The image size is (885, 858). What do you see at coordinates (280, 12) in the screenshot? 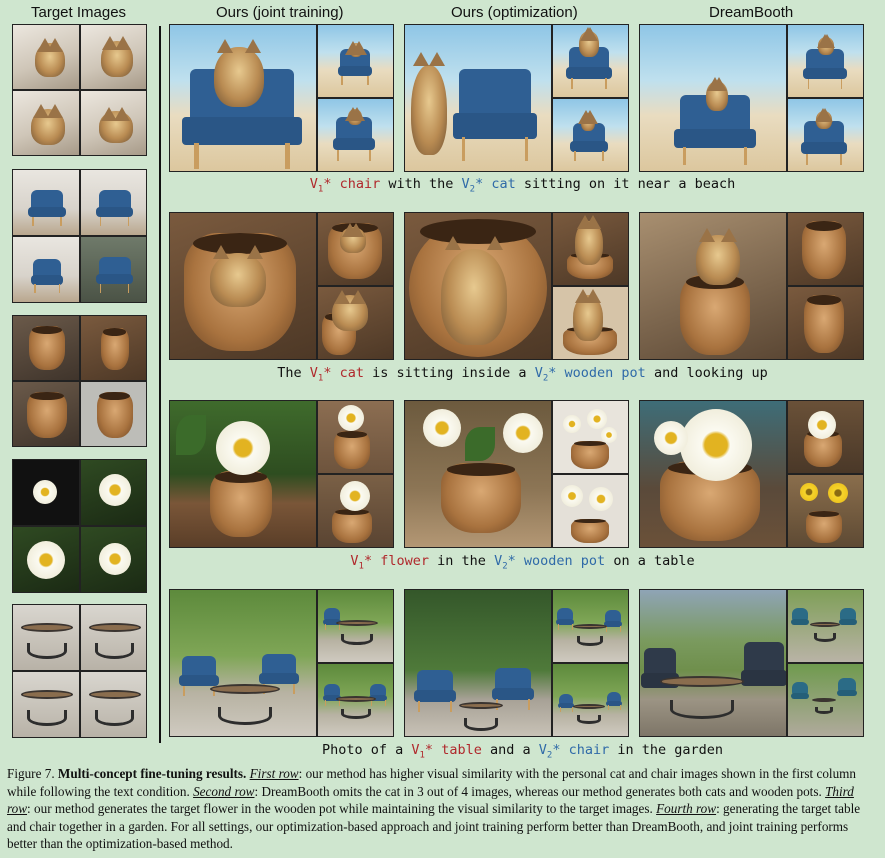
I see `header-ours-joint: Ours (joint training)` at bounding box center [280, 12].